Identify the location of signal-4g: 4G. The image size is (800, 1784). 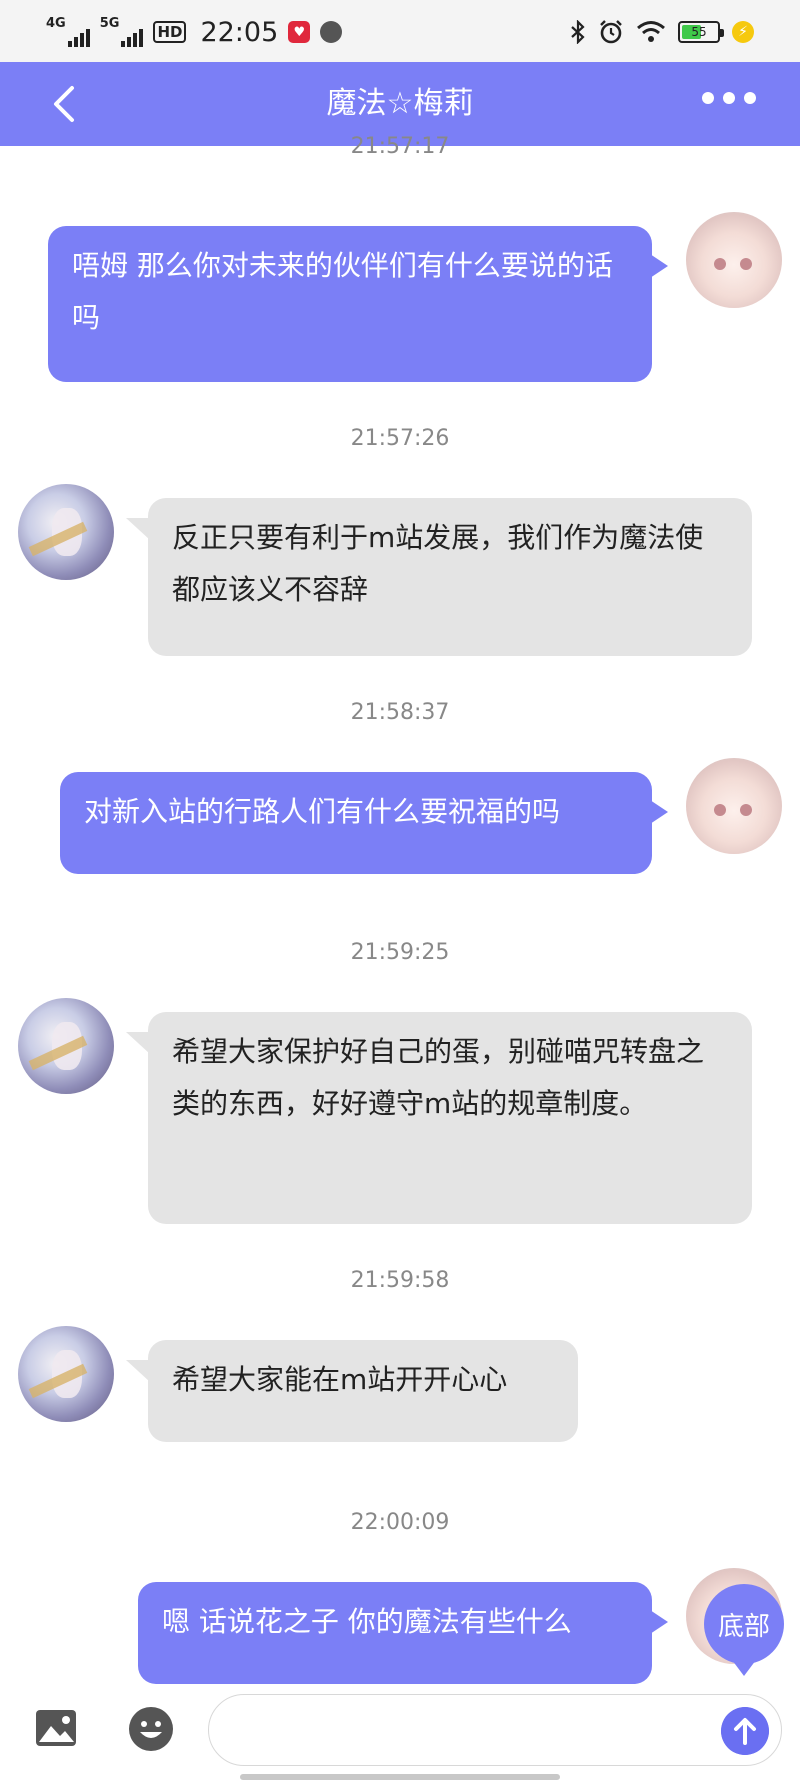
(68, 32).